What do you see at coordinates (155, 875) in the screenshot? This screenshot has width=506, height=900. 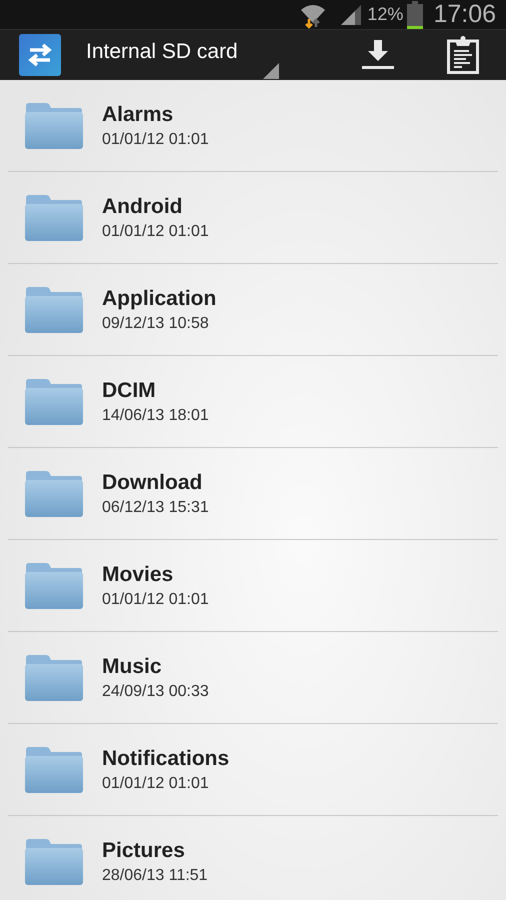 I see `folder-date: 28/06/13 11:51` at bounding box center [155, 875].